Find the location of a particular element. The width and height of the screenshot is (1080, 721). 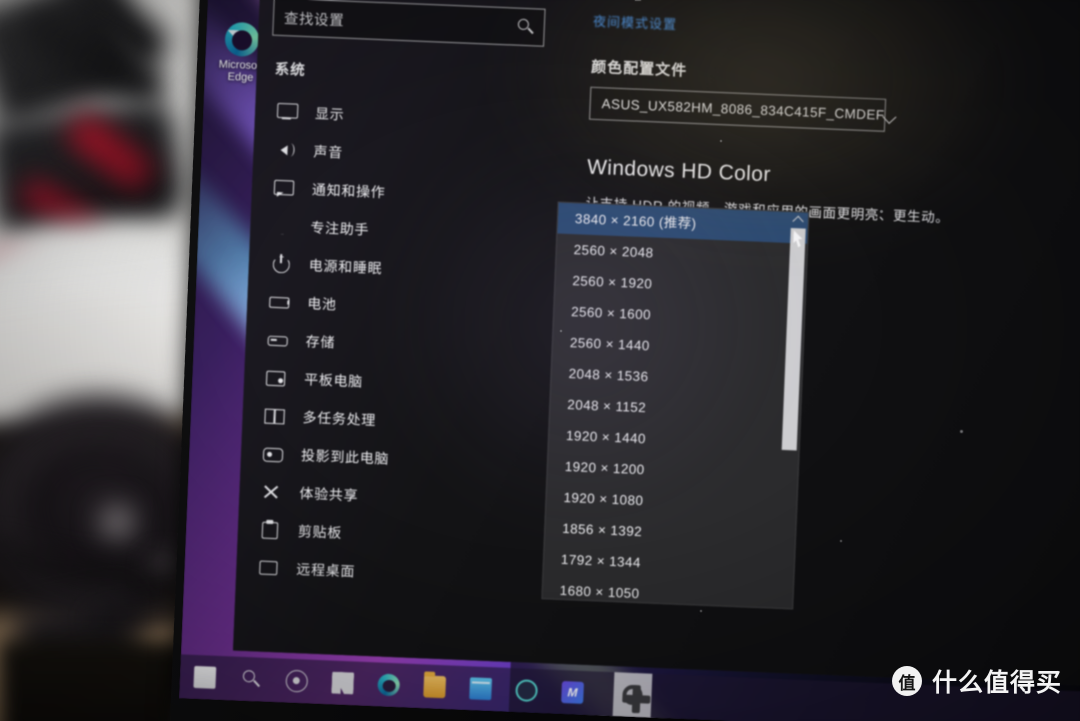

cortana-button is located at coordinates (297, 681).